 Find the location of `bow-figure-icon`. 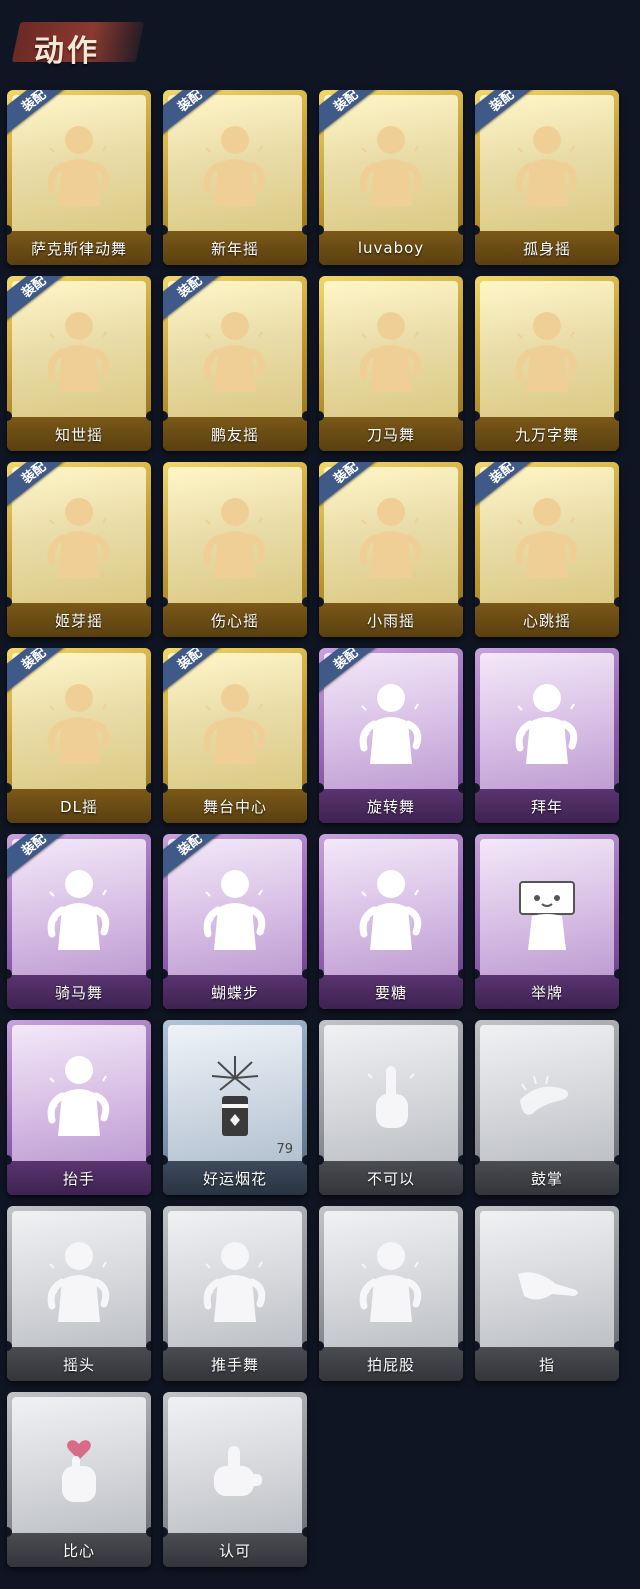

bow-figure-icon is located at coordinates (547, 726).